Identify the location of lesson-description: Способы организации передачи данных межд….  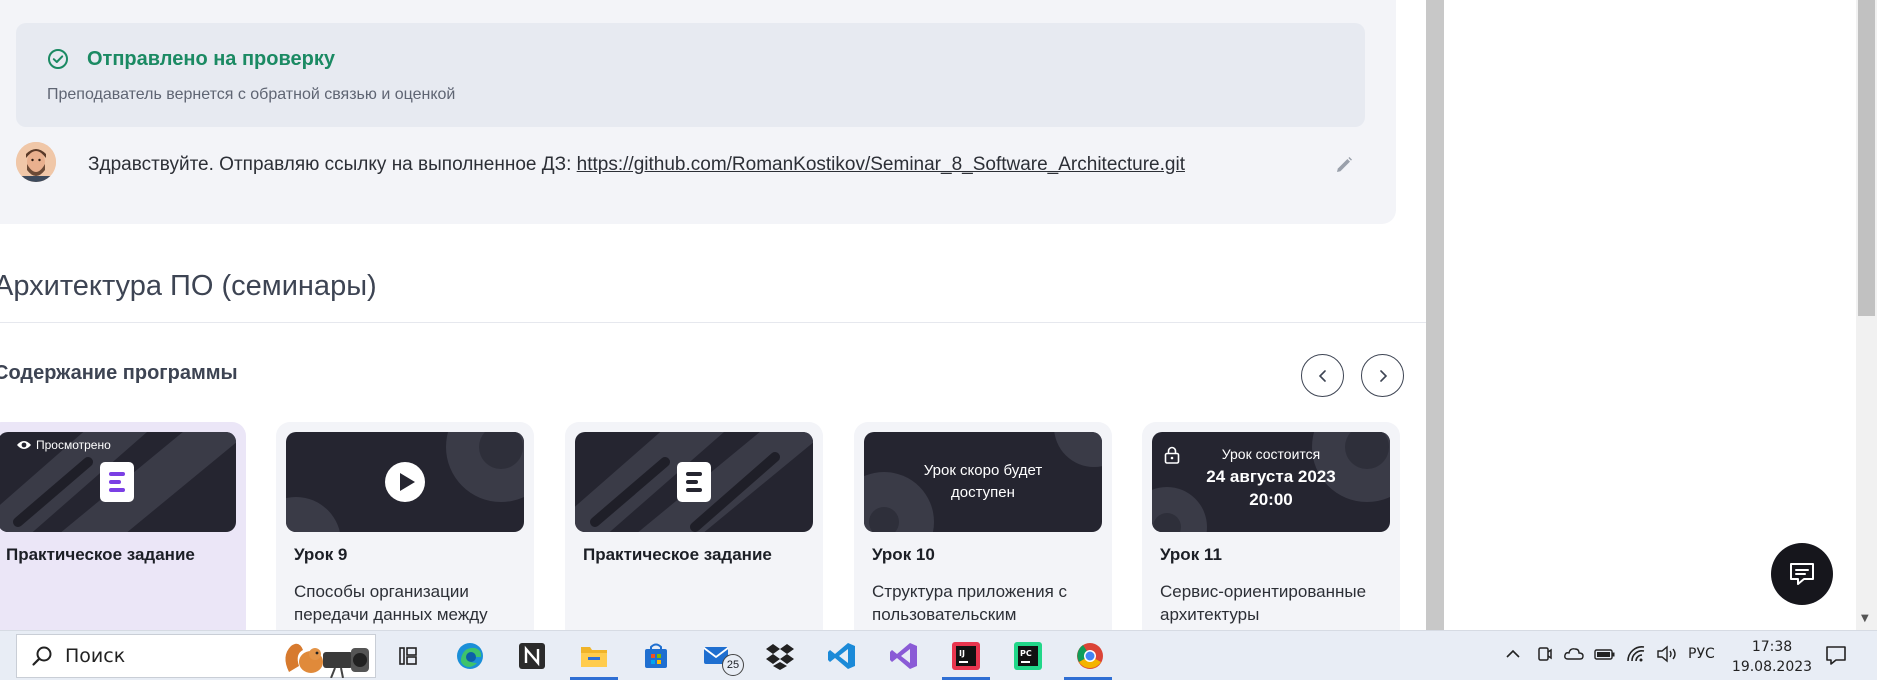
(391, 603).